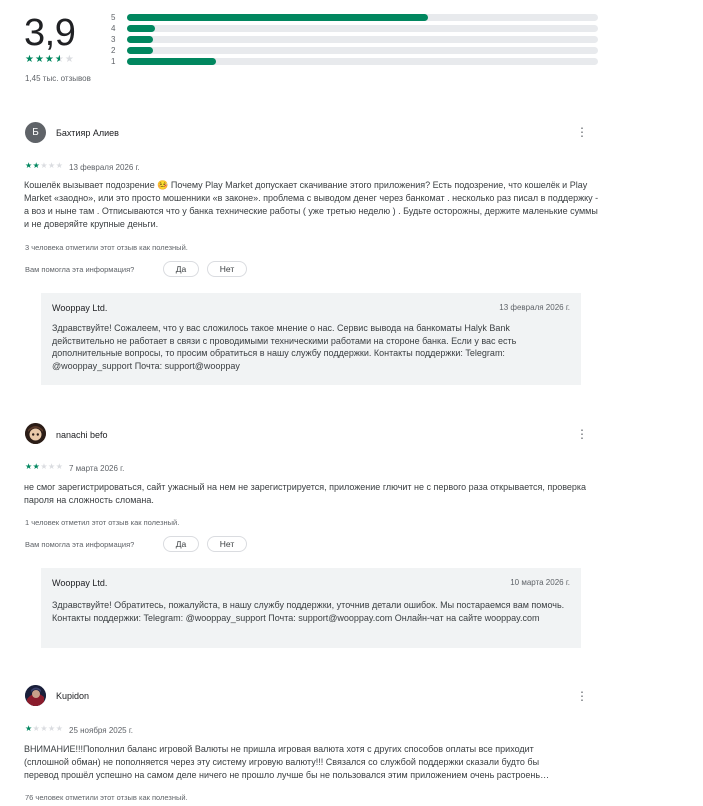 The image size is (703, 806). What do you see at coordinates (113, 28) in the screenshot?
I see `histogram-label: 4` at bounding box center [113, 28].